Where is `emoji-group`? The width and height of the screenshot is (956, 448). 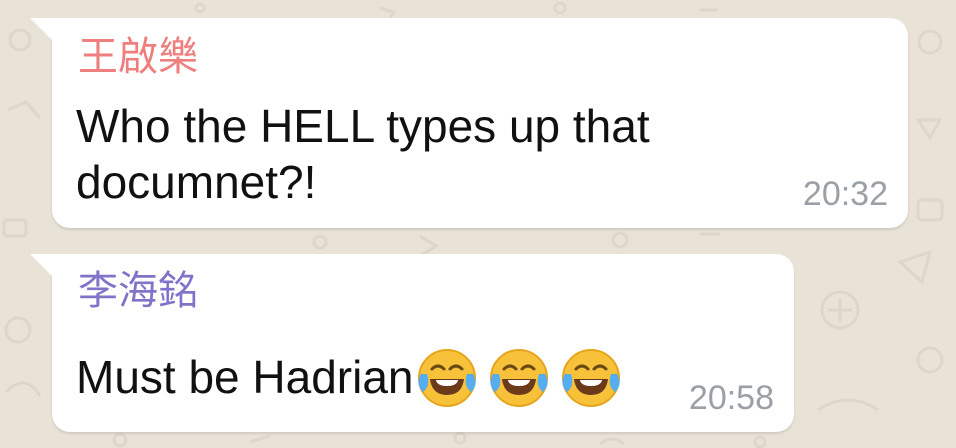
emoji-group is located at coordinates (519, 378).